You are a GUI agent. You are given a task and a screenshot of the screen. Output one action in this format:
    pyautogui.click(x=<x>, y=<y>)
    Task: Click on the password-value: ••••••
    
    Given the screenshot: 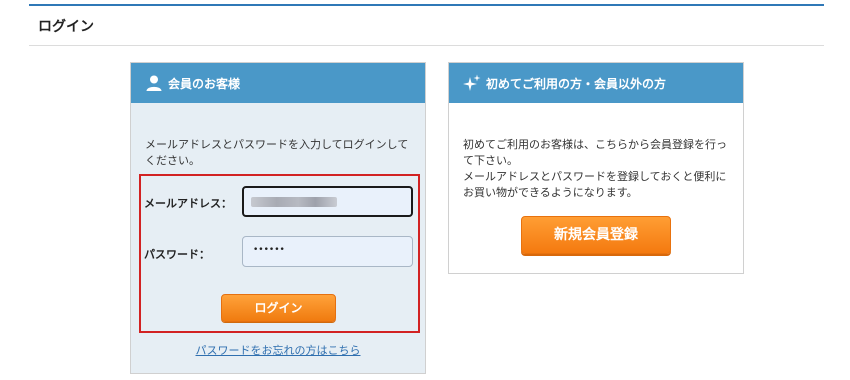 What is the action you would take?
    pyautogui.click(x=269, y=250)
    